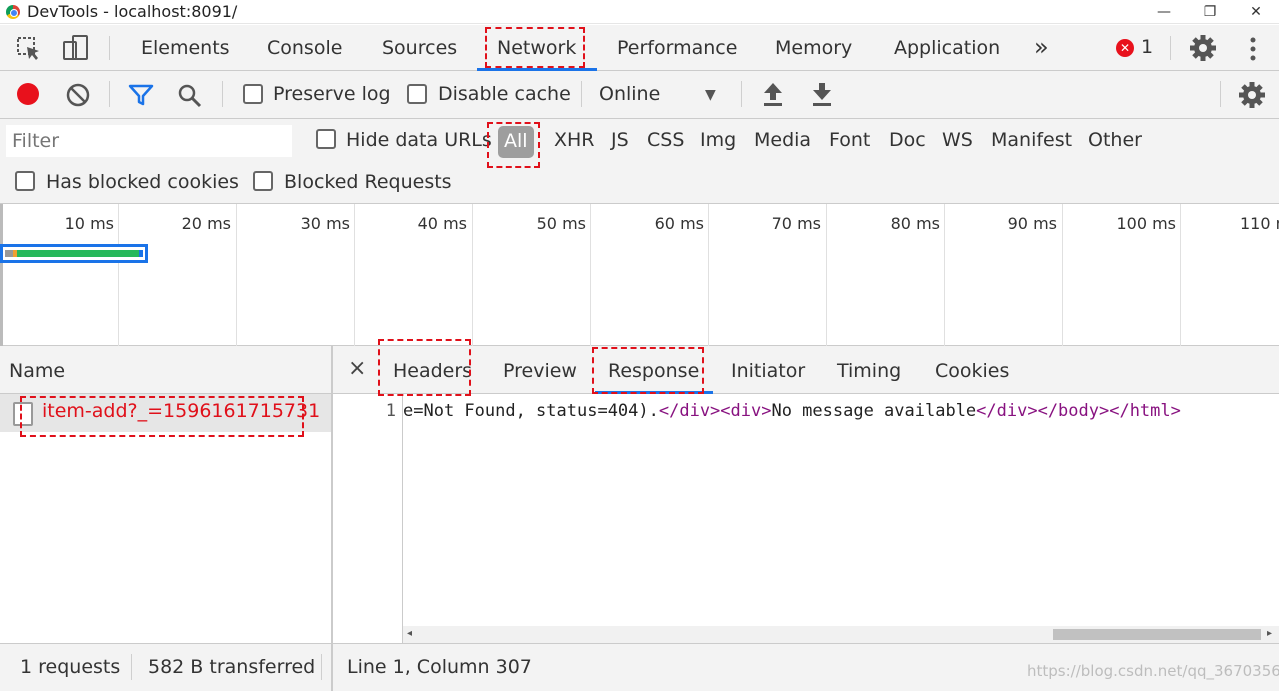 This screenshot has width=1279, height=691. Describe the element at coordinates (29, 49) in the screenshot. I see `inspect-element-icon` at that location.